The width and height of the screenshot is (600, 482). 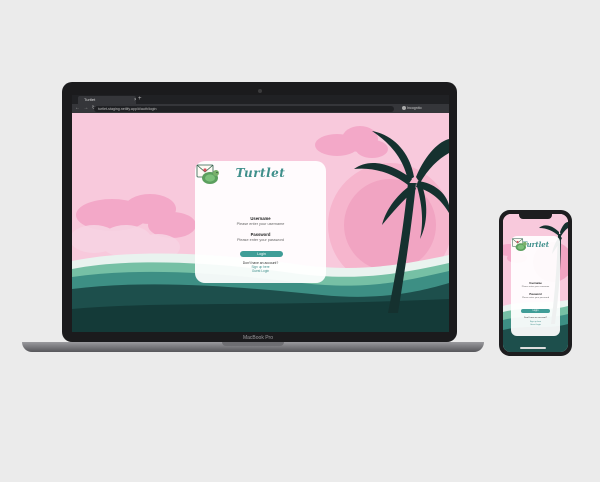 I want to click on guest-login-link: Guest Login, so click(x=260, y=271).